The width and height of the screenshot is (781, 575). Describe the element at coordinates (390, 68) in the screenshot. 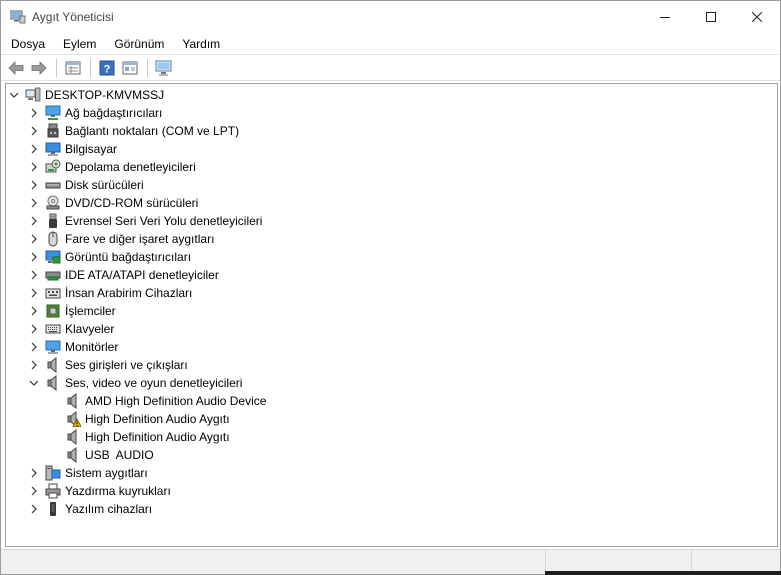

I see `toolbar: ?` at that location.